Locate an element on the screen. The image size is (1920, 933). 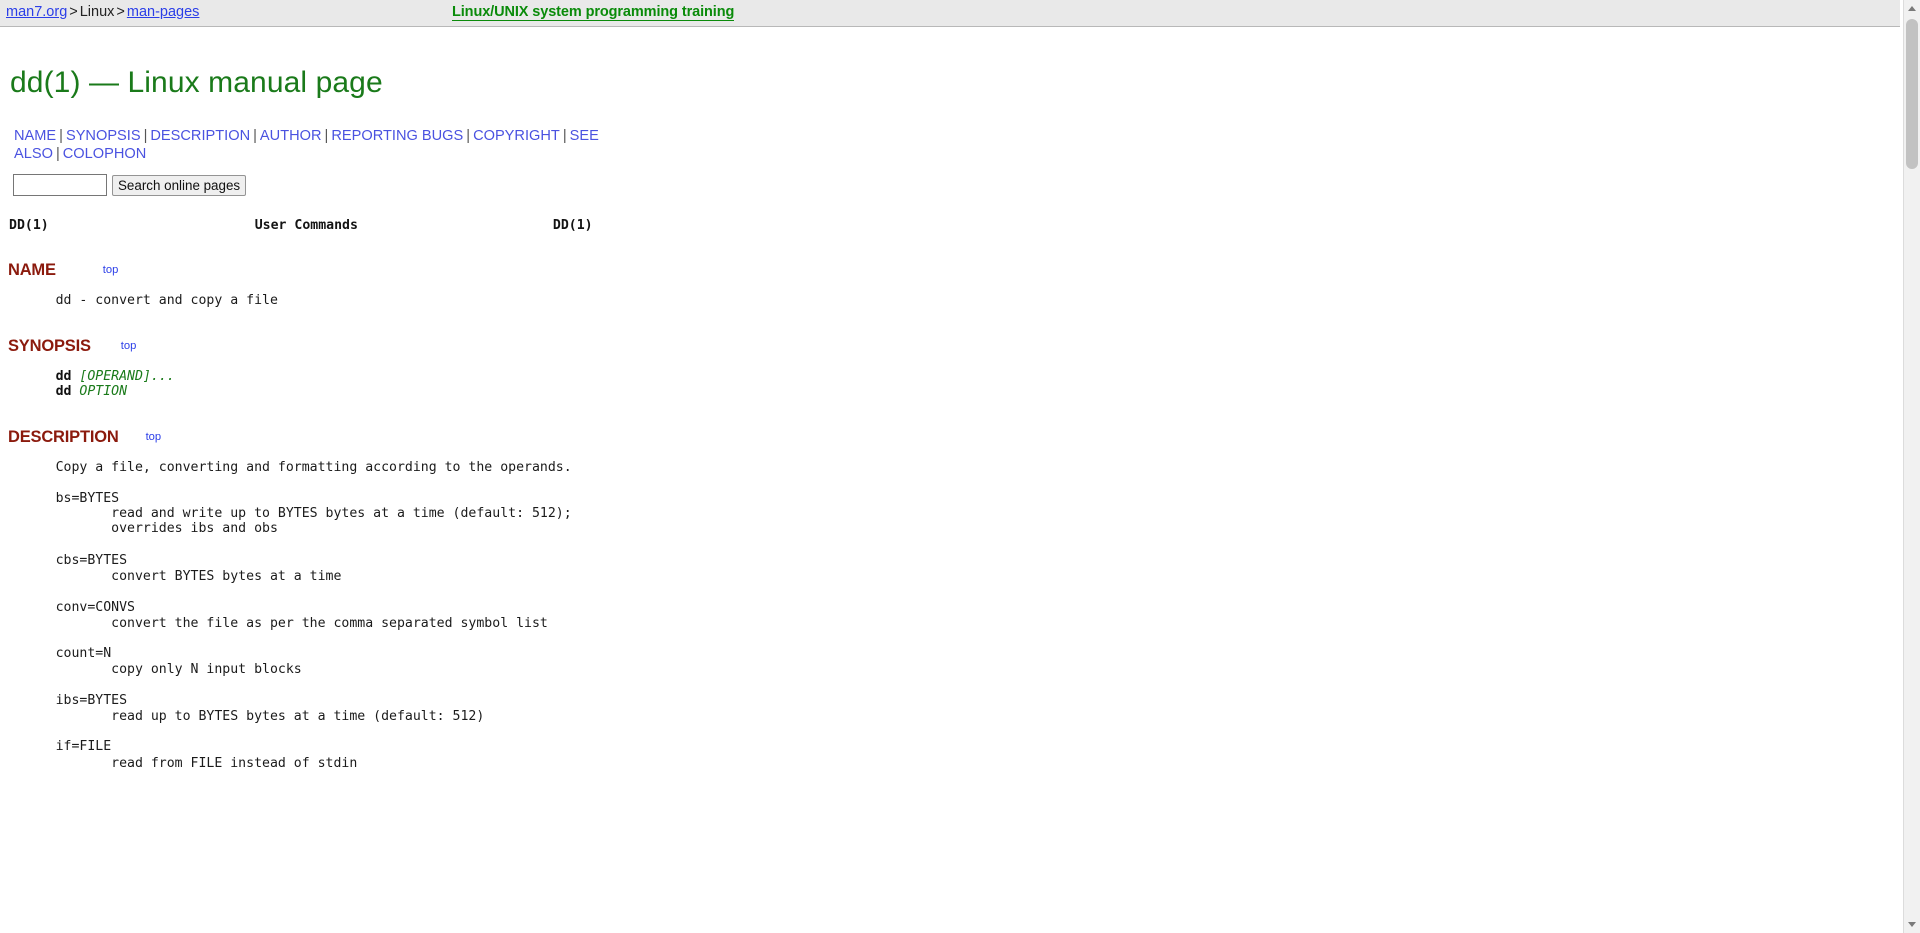
section-header-synopsis: SYNOPSIS top is located at coordinates (72, 346).